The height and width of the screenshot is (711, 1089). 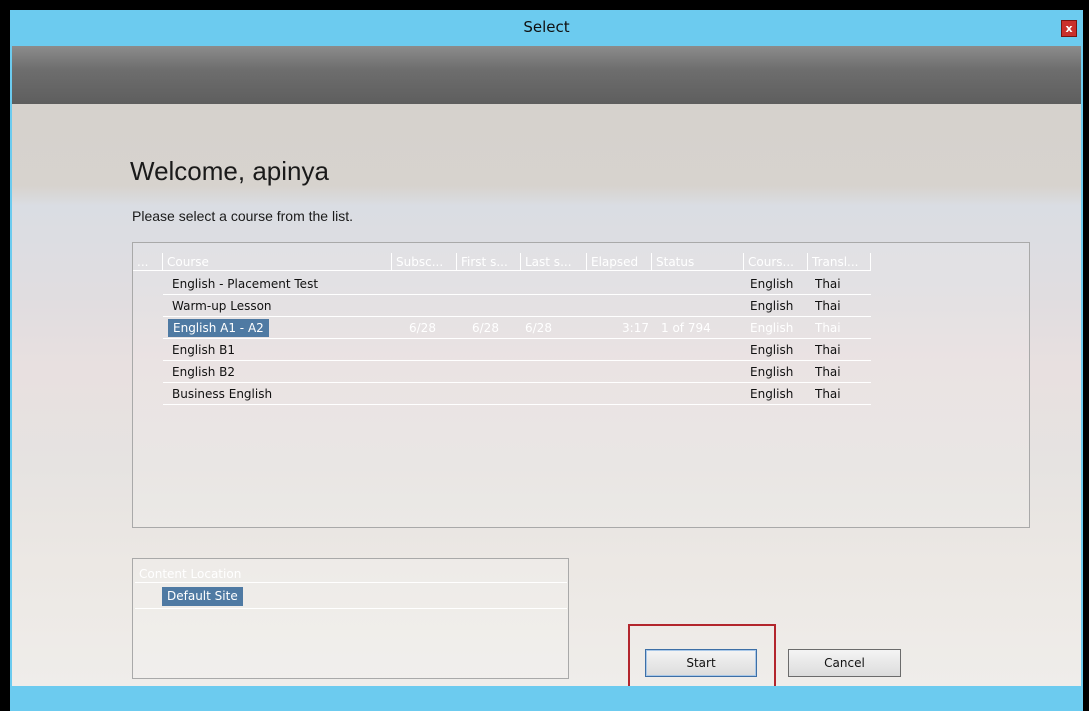 I want to click on course-name-cell: English A1 - A2, so click(x=218, y=328).